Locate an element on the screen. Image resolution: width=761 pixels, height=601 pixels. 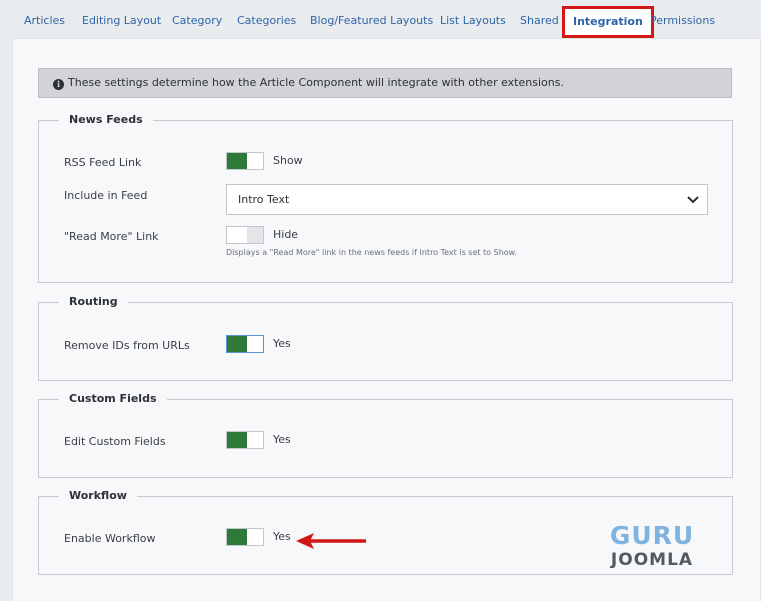
enable-workflow-toggle is located at coordinates (245, 537).